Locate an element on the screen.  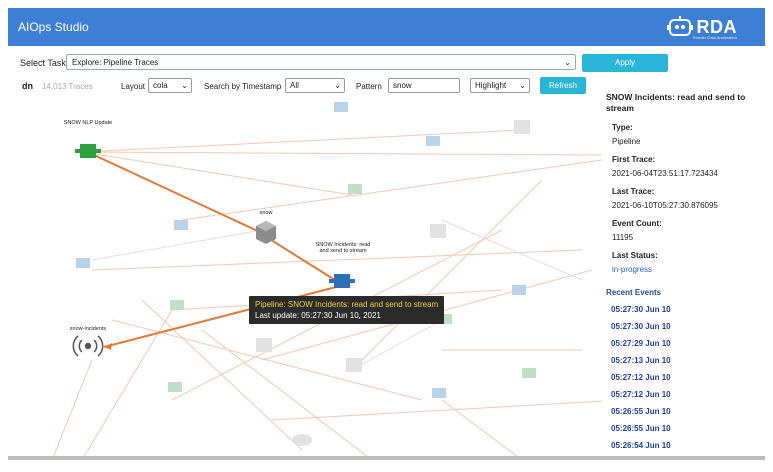
recent-events-heading: Recent Events is located at coordinates (634, 292).